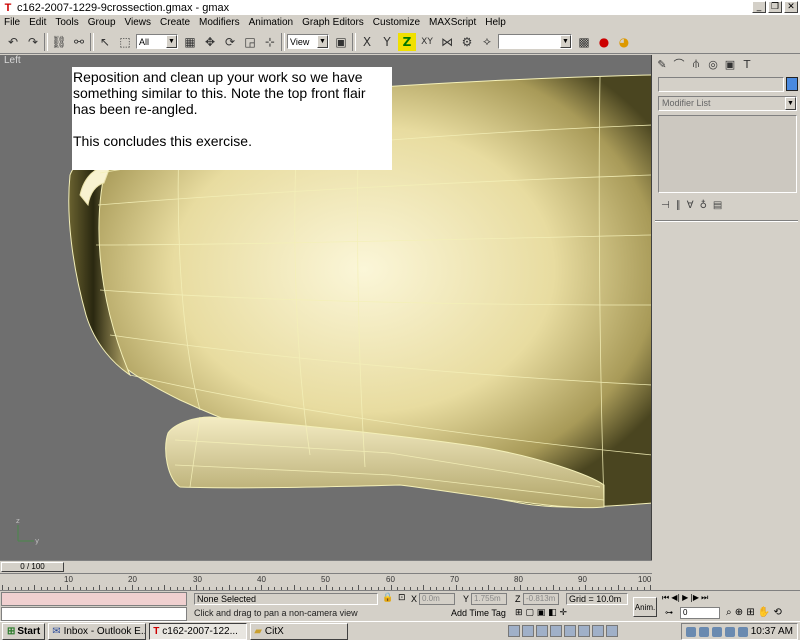 The image size is (800, 640). What do you see at coordinates (565, 41) in the screenshot?
I see `chevron-down-icon: ▼` at bounding box center [565, 41].